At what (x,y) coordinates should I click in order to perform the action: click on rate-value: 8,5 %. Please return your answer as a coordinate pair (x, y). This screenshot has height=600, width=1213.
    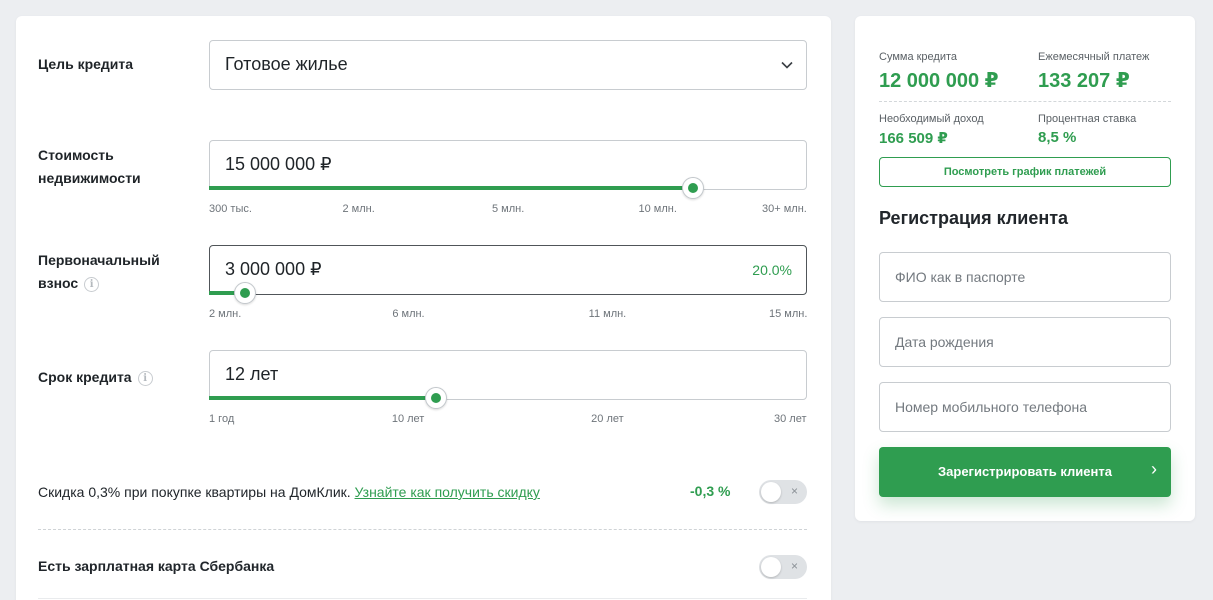
    Looking at the image, I should click on (1057, 137).